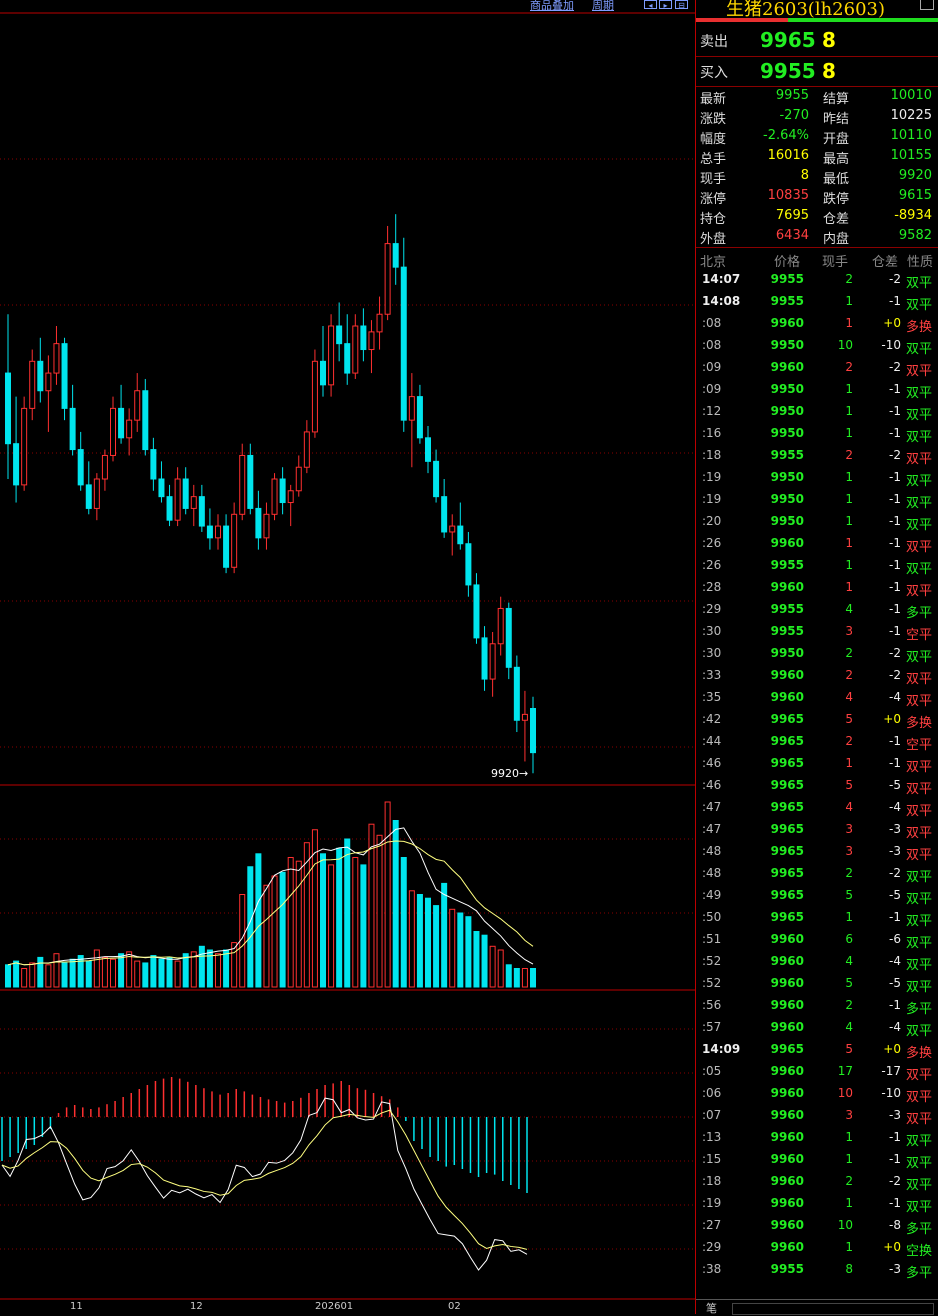  I want to click on tick-time: :38, so click(712, 1269).